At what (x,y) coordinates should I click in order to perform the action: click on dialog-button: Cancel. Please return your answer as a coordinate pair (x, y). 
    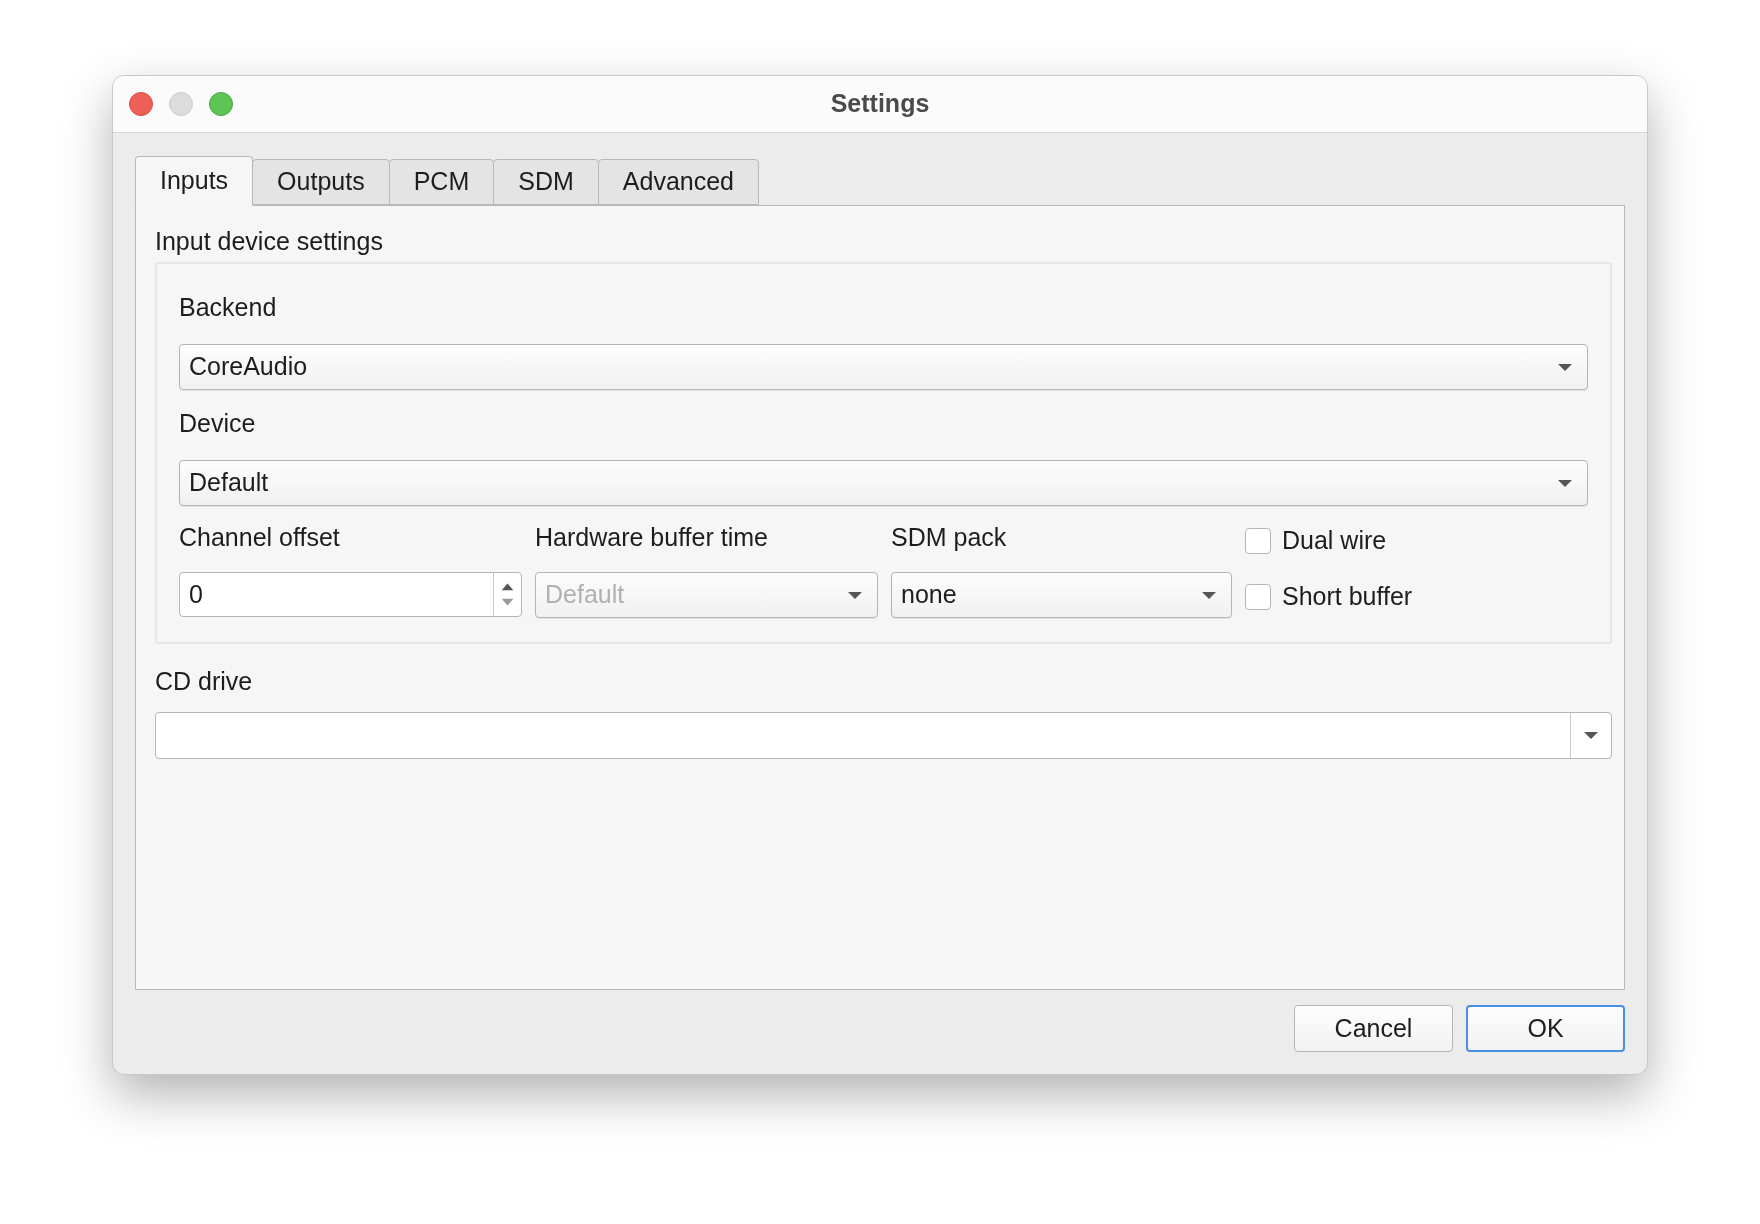
    Looking at the image, I should click on (1373, 1028).